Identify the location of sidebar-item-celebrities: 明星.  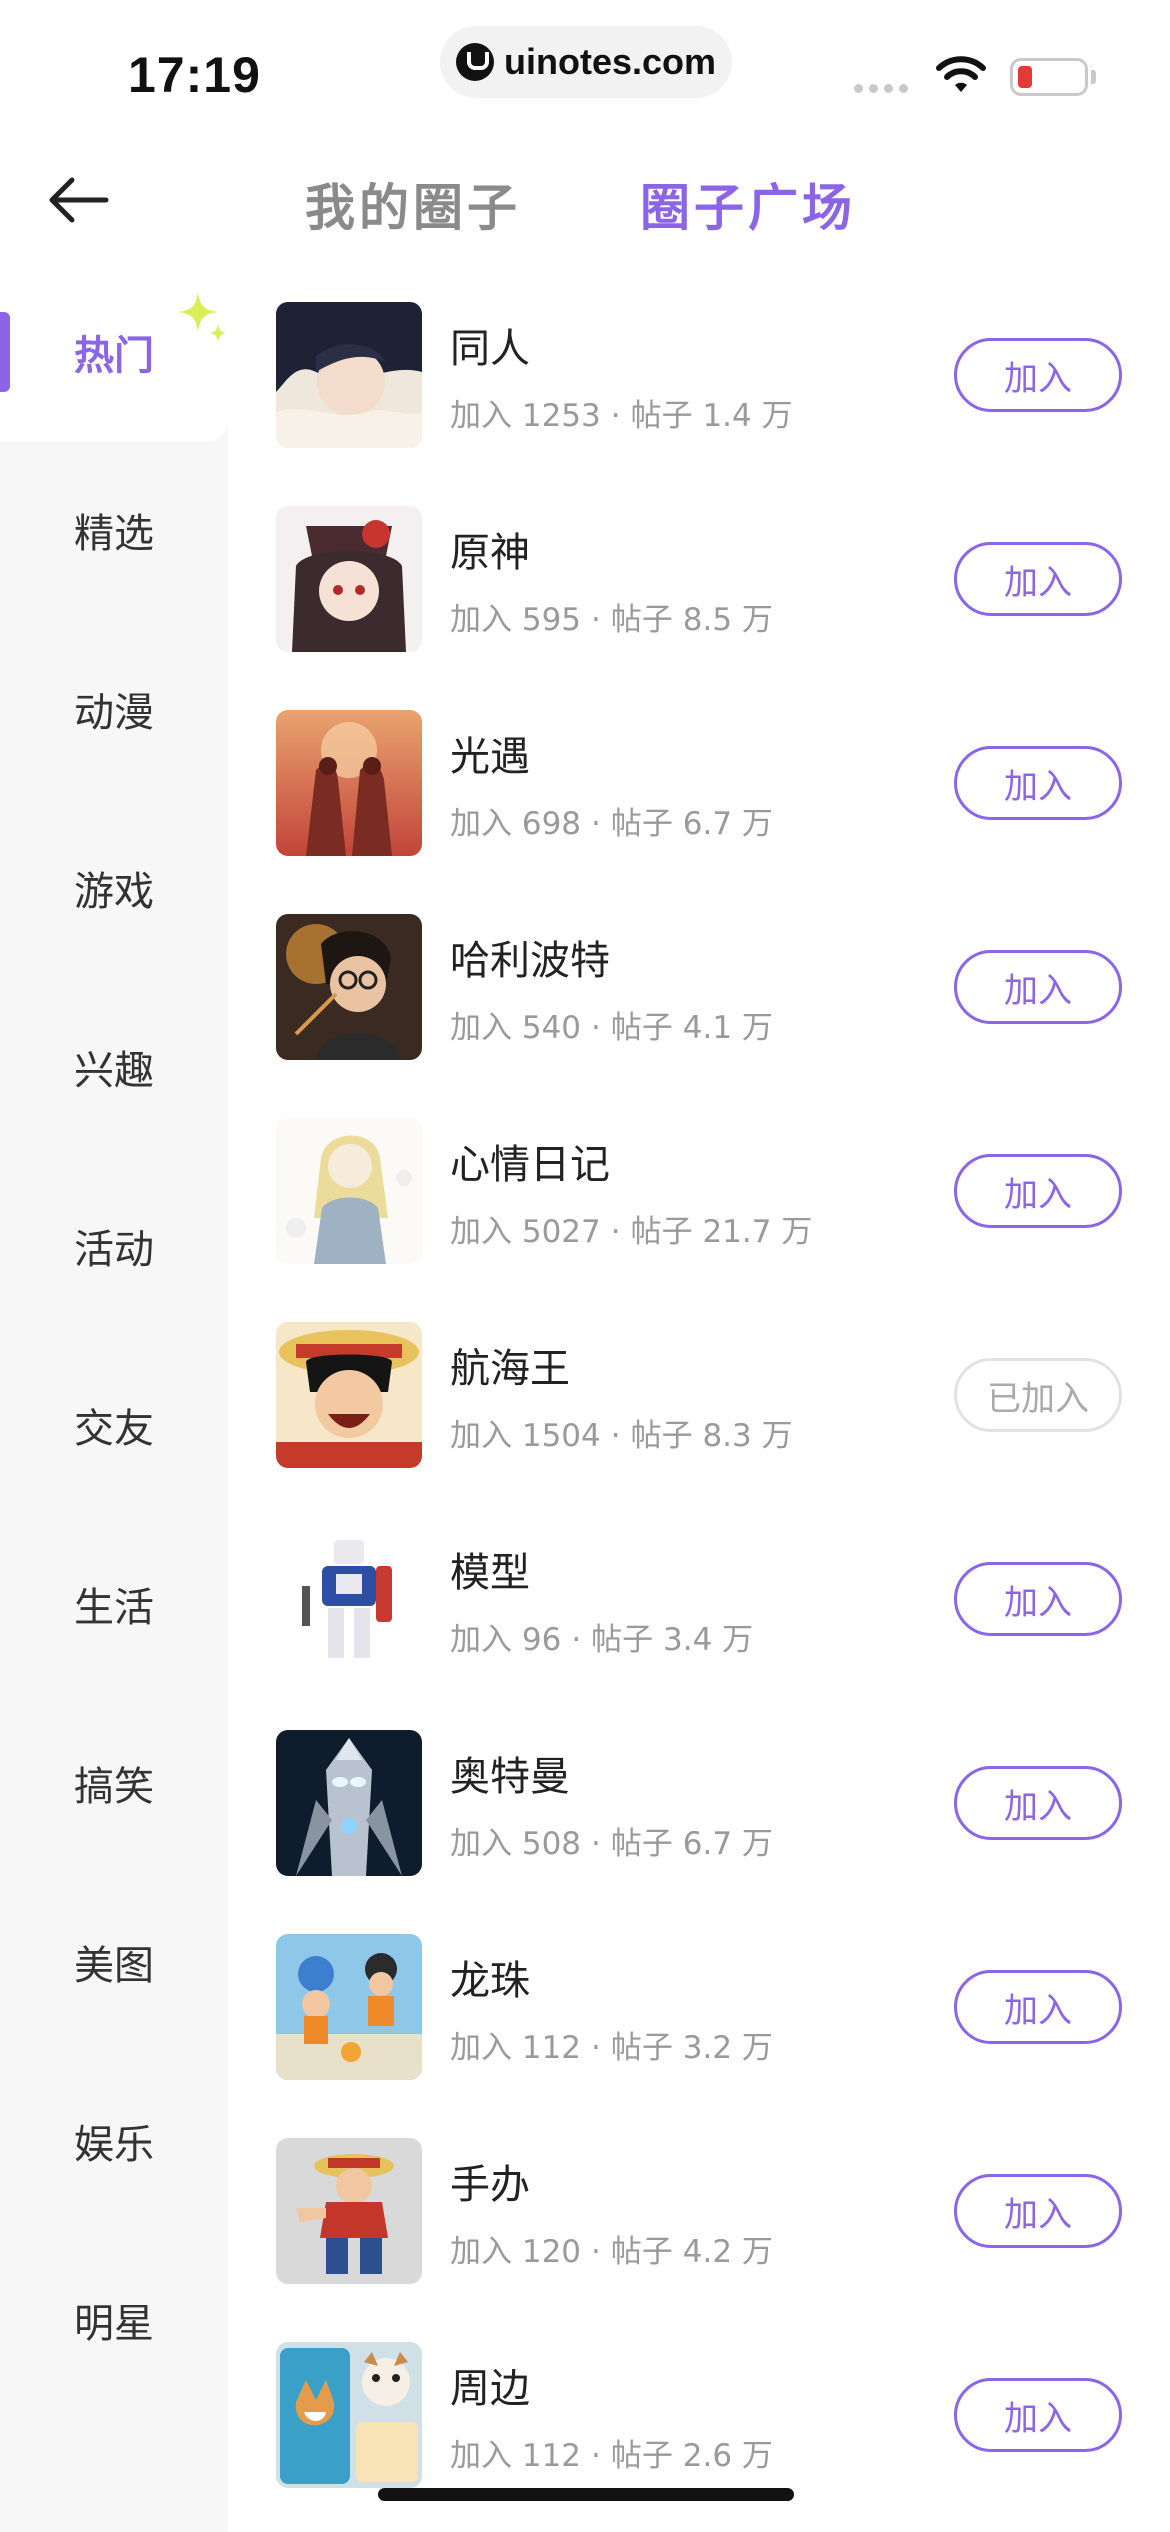
(114, 2320).